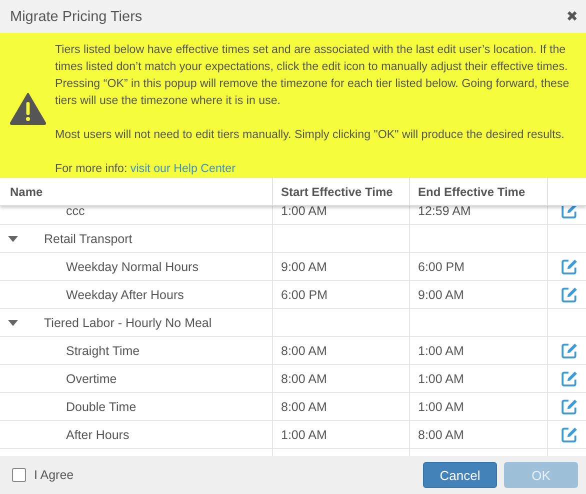  Describe the element at coordinates (28, 109) in the screenshot. I see `warning-icon` at that location.